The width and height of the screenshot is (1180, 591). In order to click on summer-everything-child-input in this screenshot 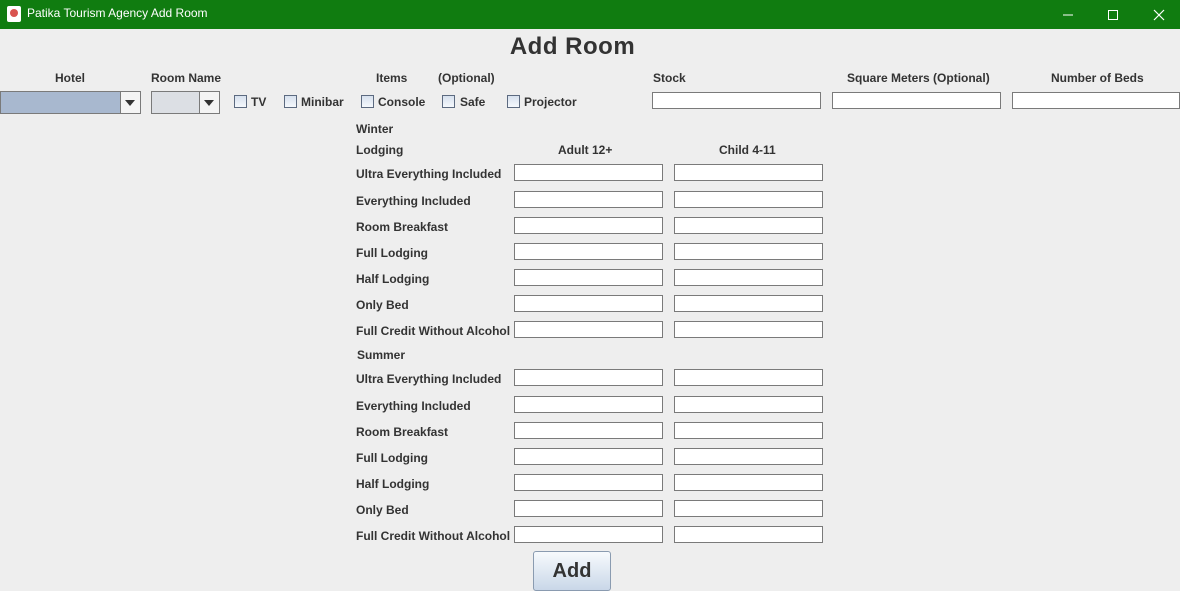, I will do `click(748, 404)`.